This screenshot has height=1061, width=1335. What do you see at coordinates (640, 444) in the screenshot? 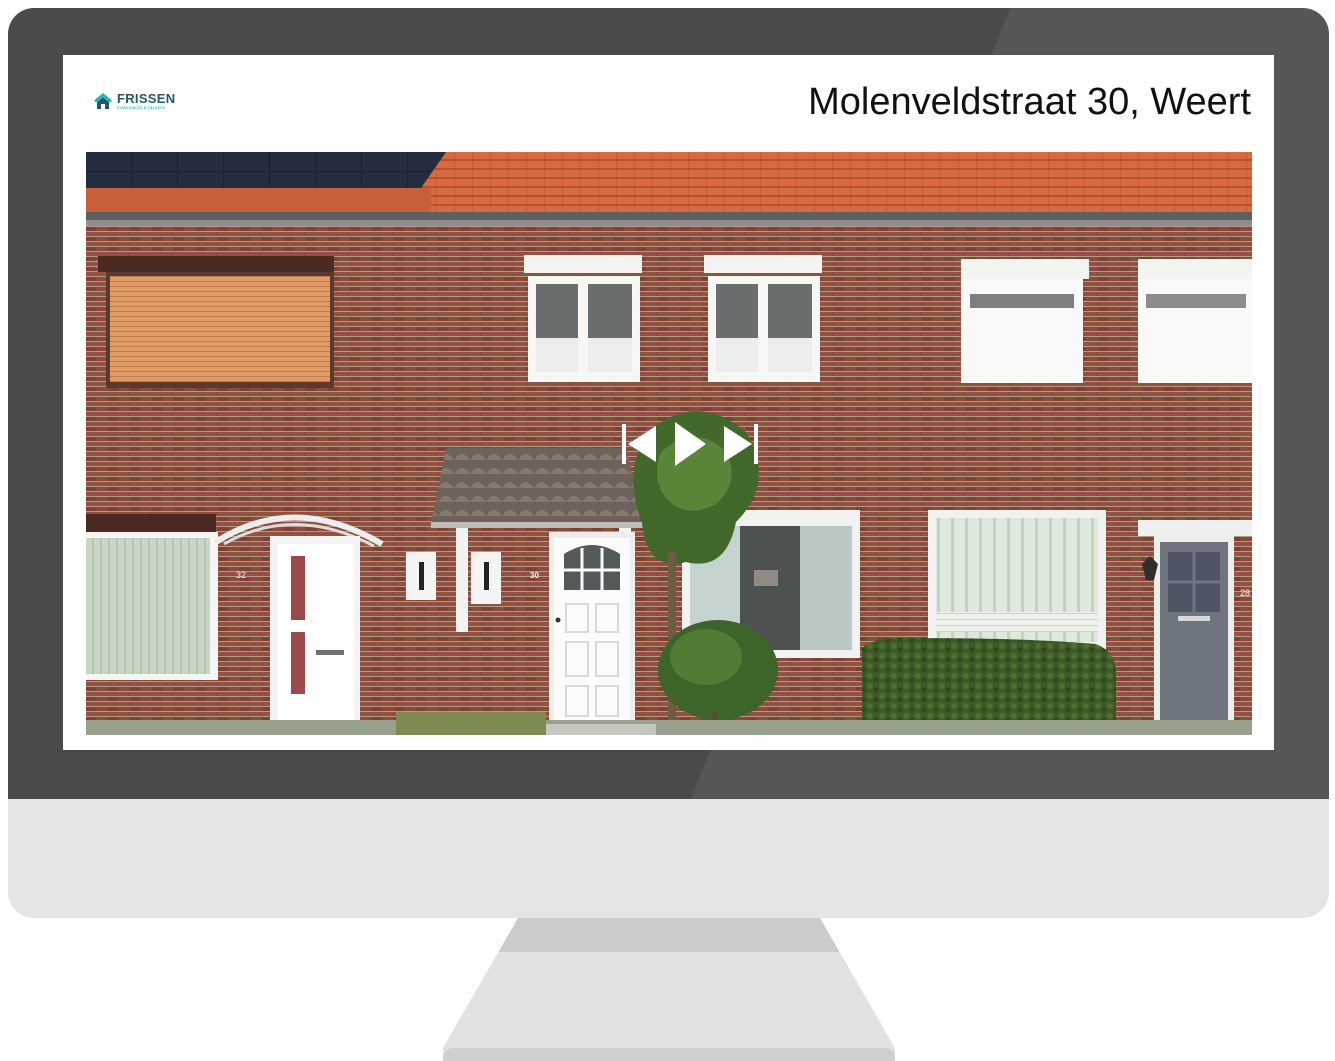
I see `skip-previous-icon` at bounding box center [640, 444].